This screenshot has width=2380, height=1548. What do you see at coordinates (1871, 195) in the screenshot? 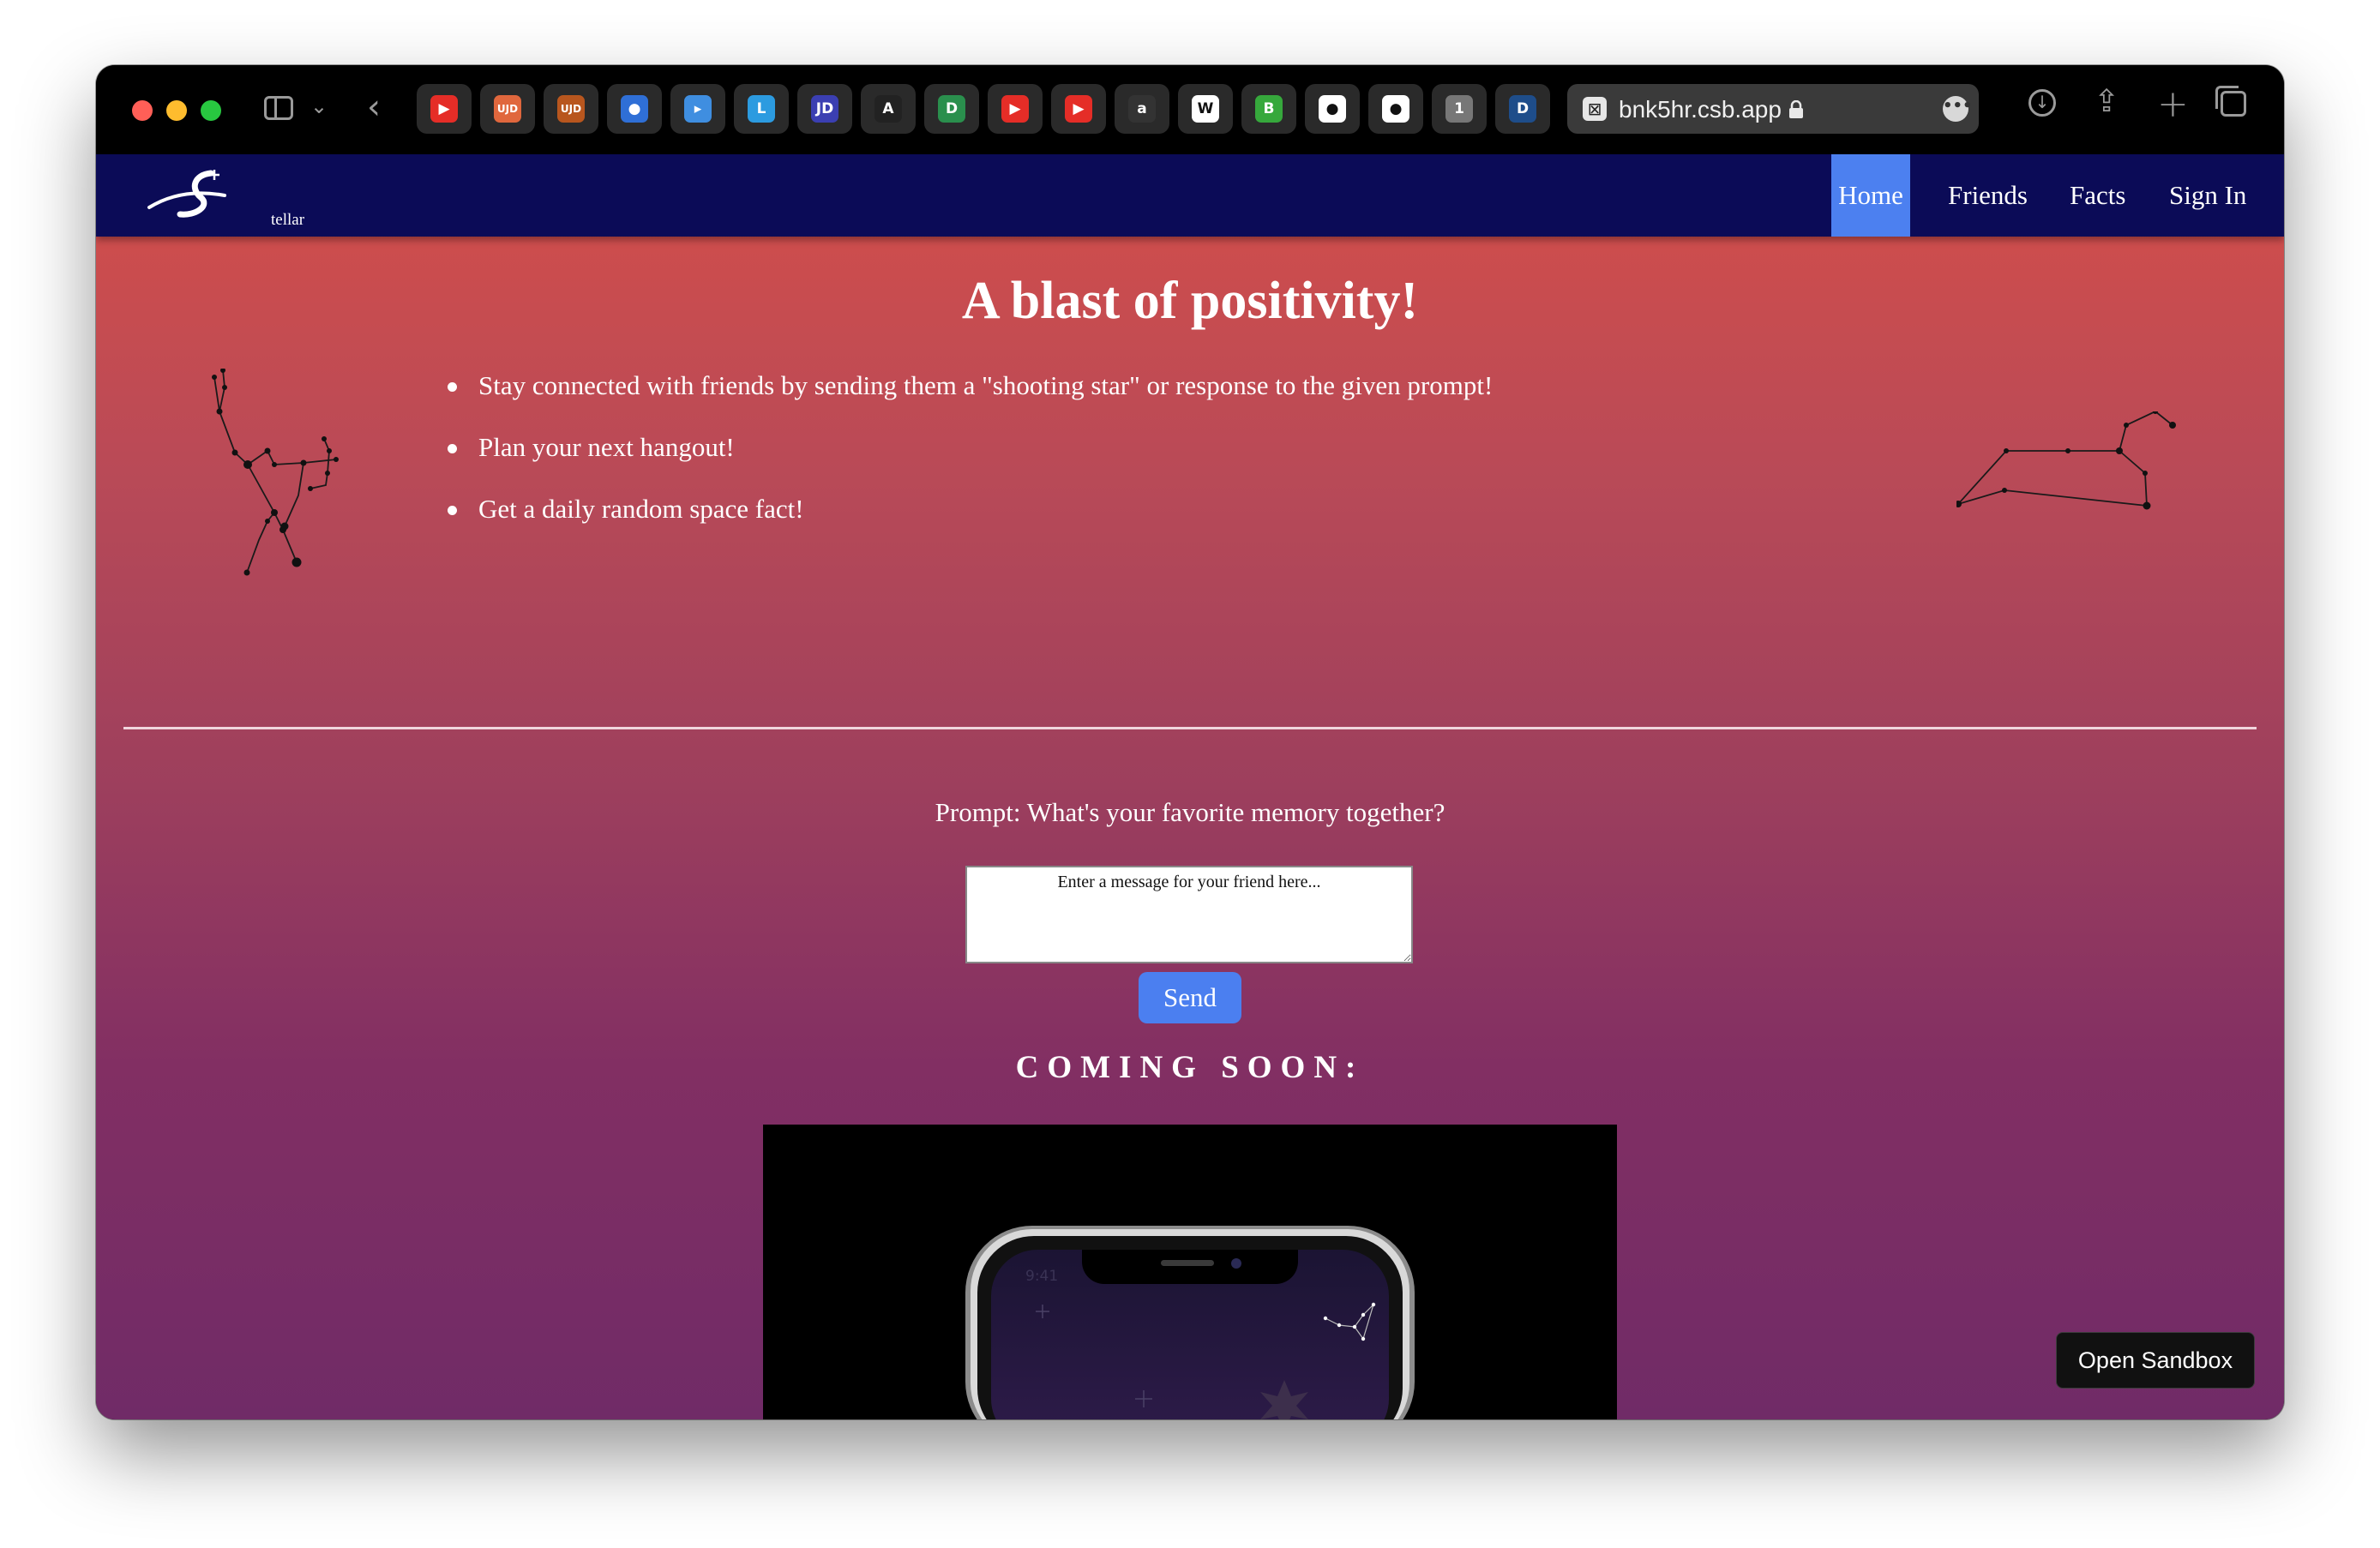
I see `nav-home-link: Home` at bounding box center [1871, 195].